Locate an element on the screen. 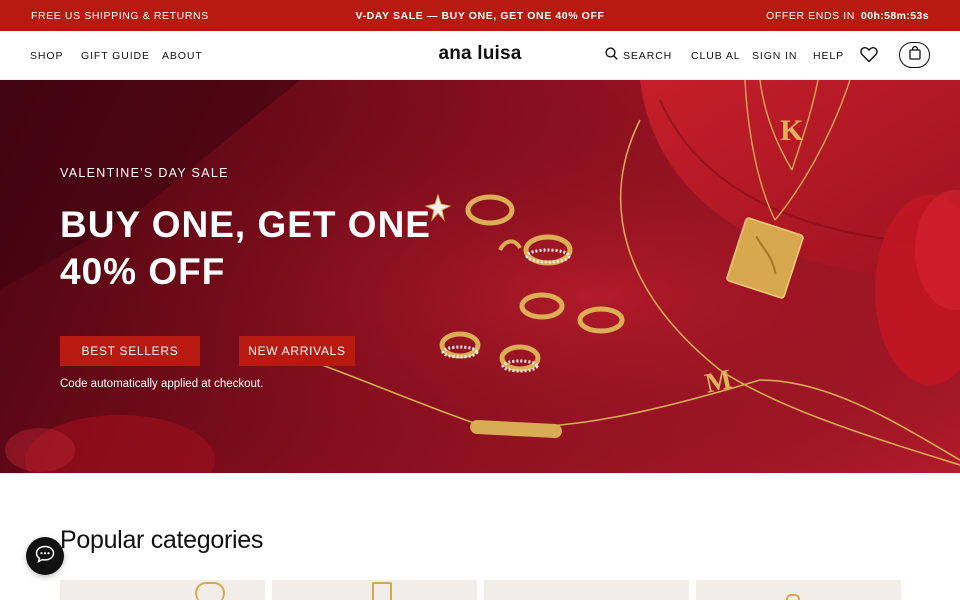 The height and width of the screenshot is (600, 960). hero-headline-line-2: 40% OFF is located at coordinates (143, 271).